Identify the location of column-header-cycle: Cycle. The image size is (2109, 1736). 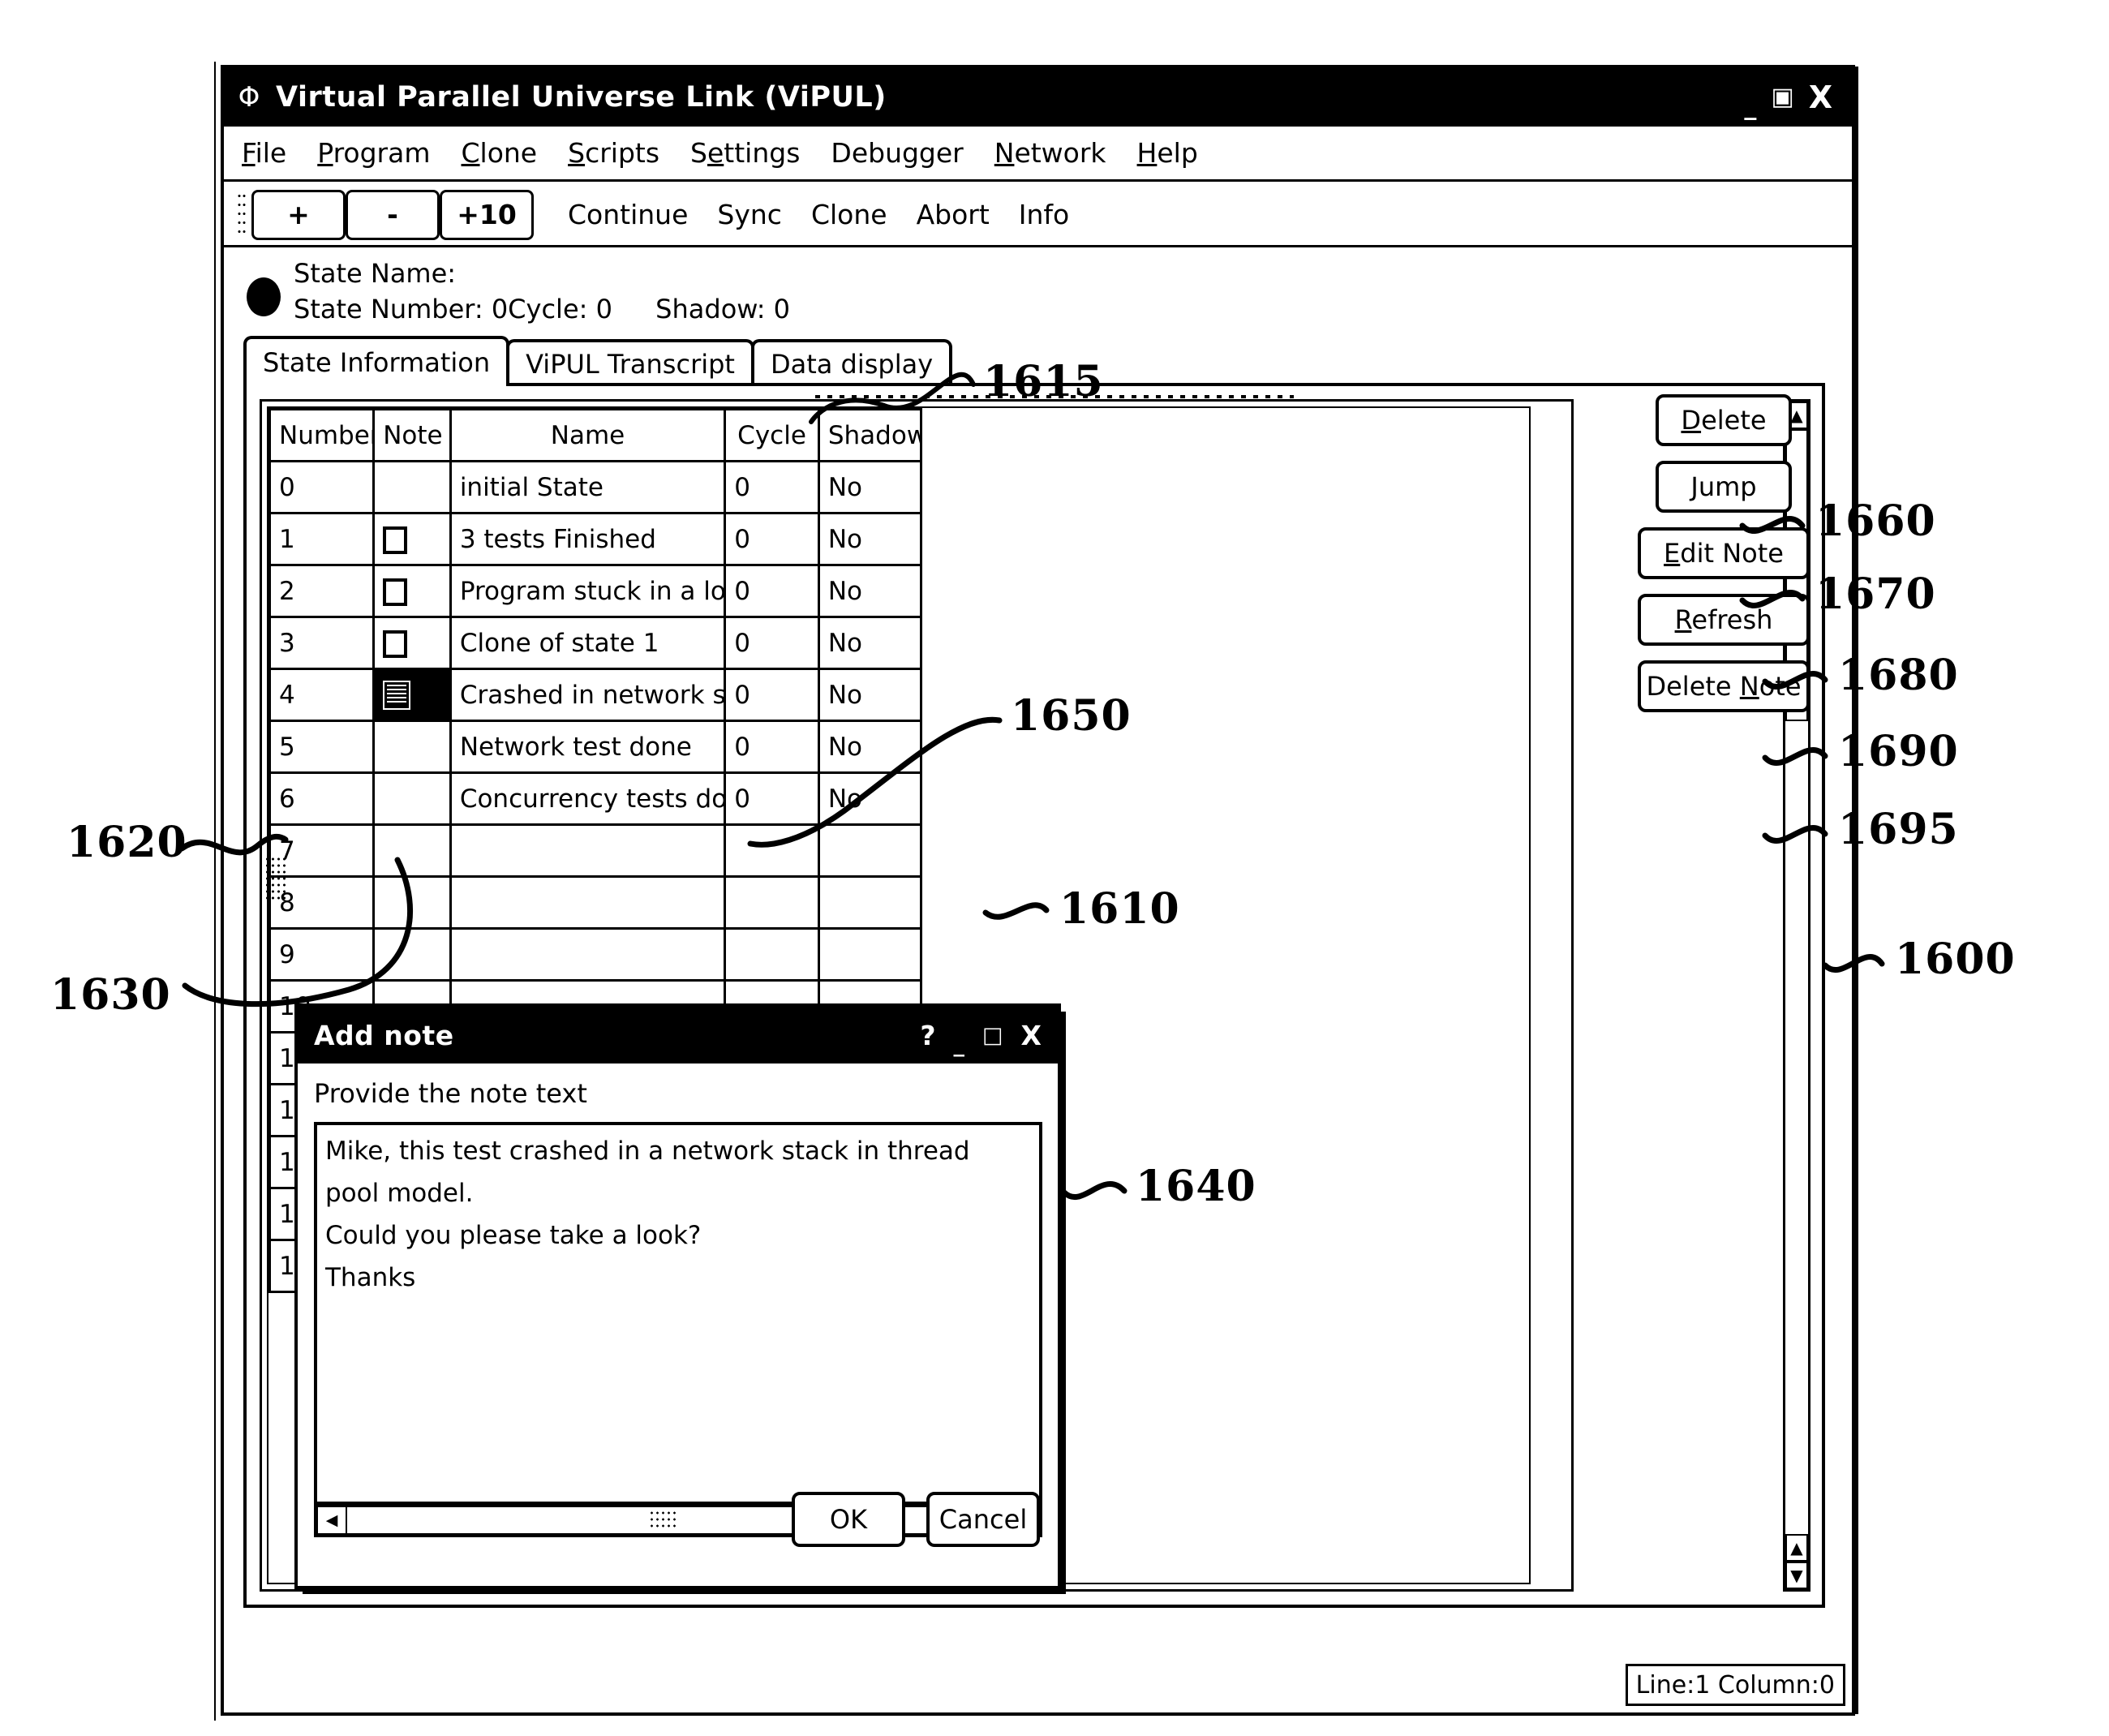
(772, 435).